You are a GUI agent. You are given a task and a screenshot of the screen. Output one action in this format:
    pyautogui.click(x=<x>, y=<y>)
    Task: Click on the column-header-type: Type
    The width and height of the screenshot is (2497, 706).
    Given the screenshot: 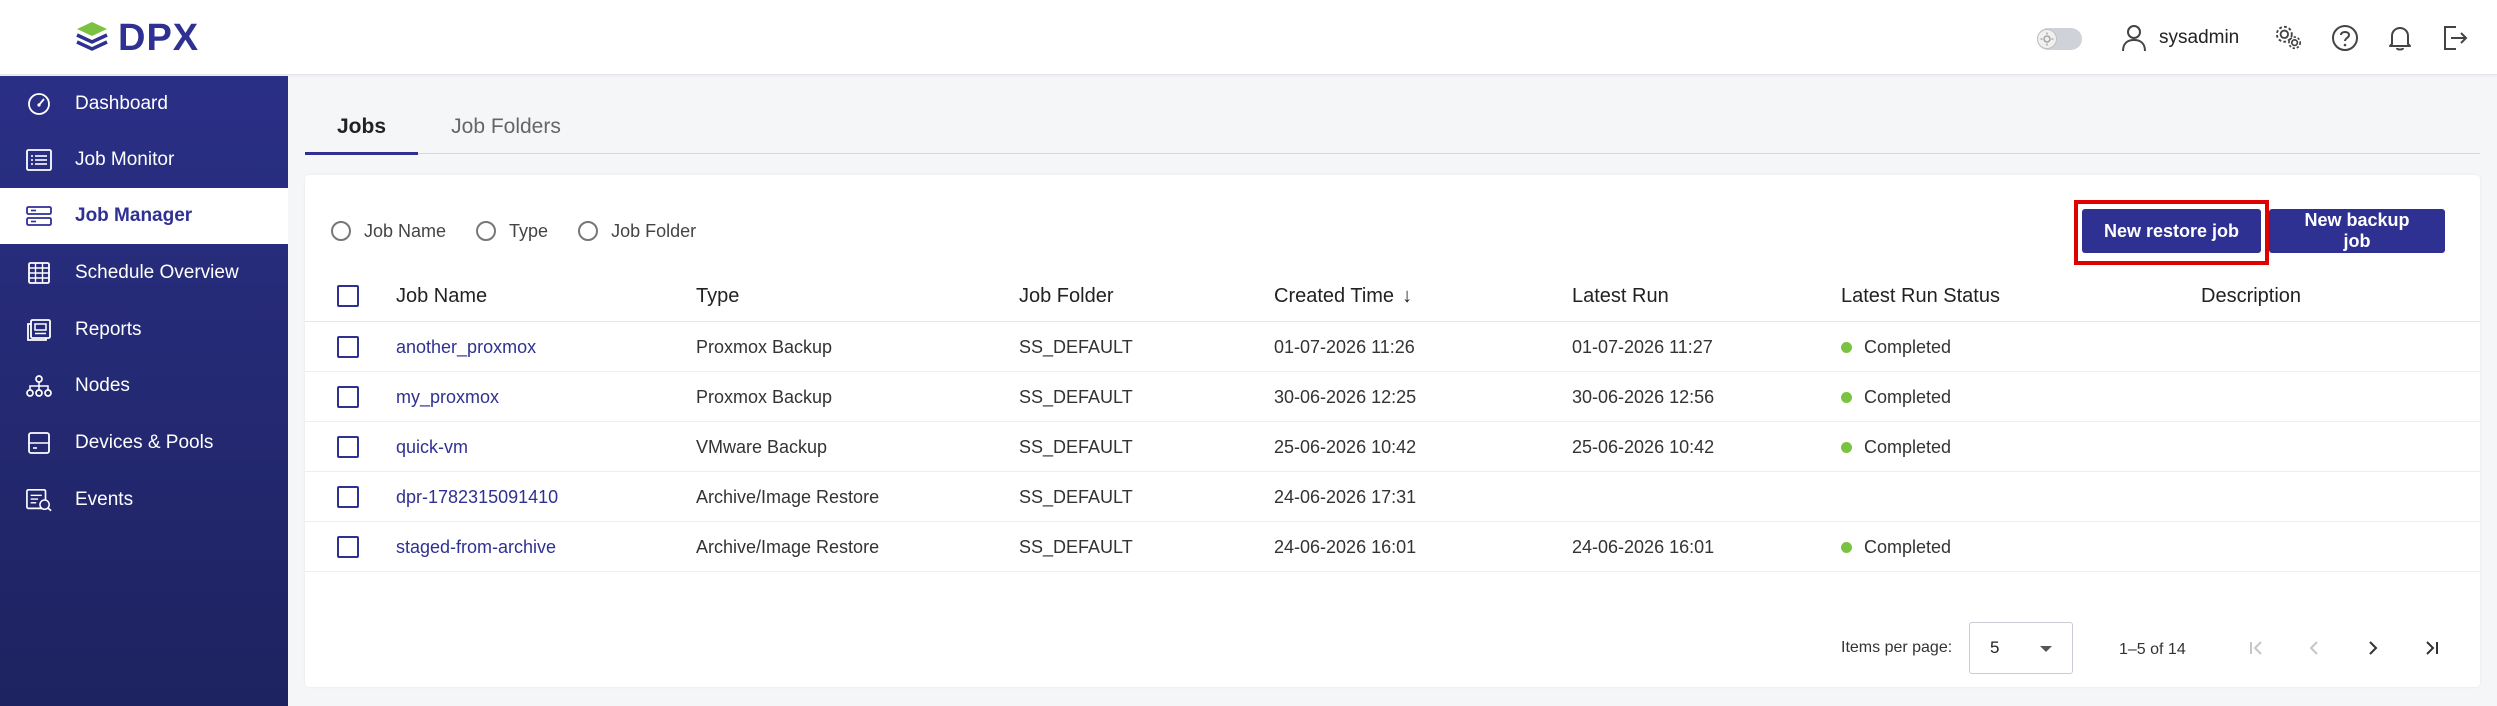 What is the action you would take?
    pyautogui.click(x=717, y=296)
    